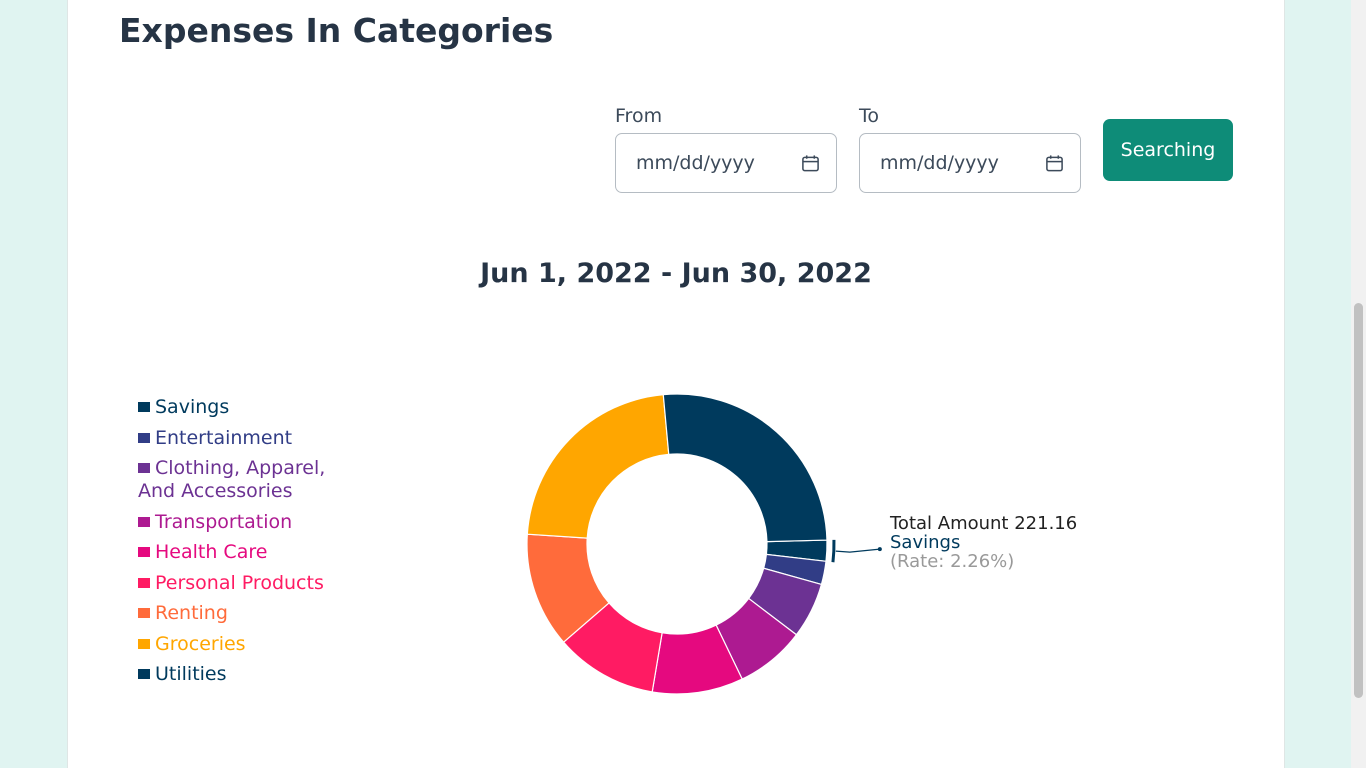 Image resolution: width=1366 pixels, height=768 pixels. What do you see at coordinates (879, 549) in the screenshot?
I see `tooltip-connector-dot` at bounding box center [879, 549].